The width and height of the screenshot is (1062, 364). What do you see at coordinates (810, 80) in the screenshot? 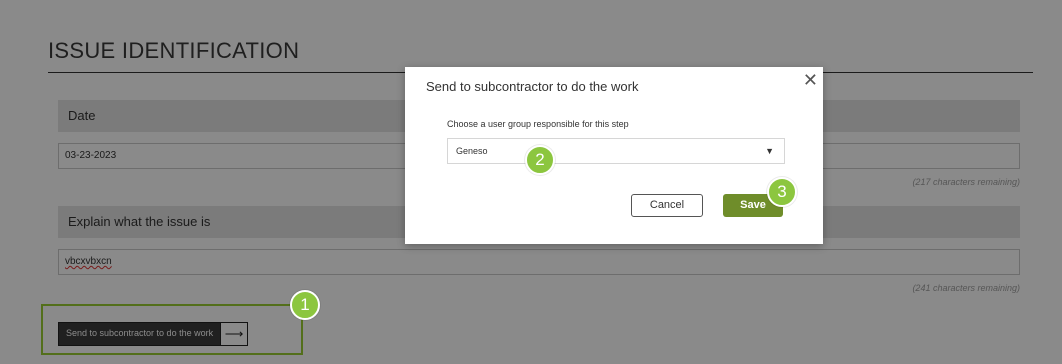
I see `close-icon: ✕` at bounding box center [810, 80].